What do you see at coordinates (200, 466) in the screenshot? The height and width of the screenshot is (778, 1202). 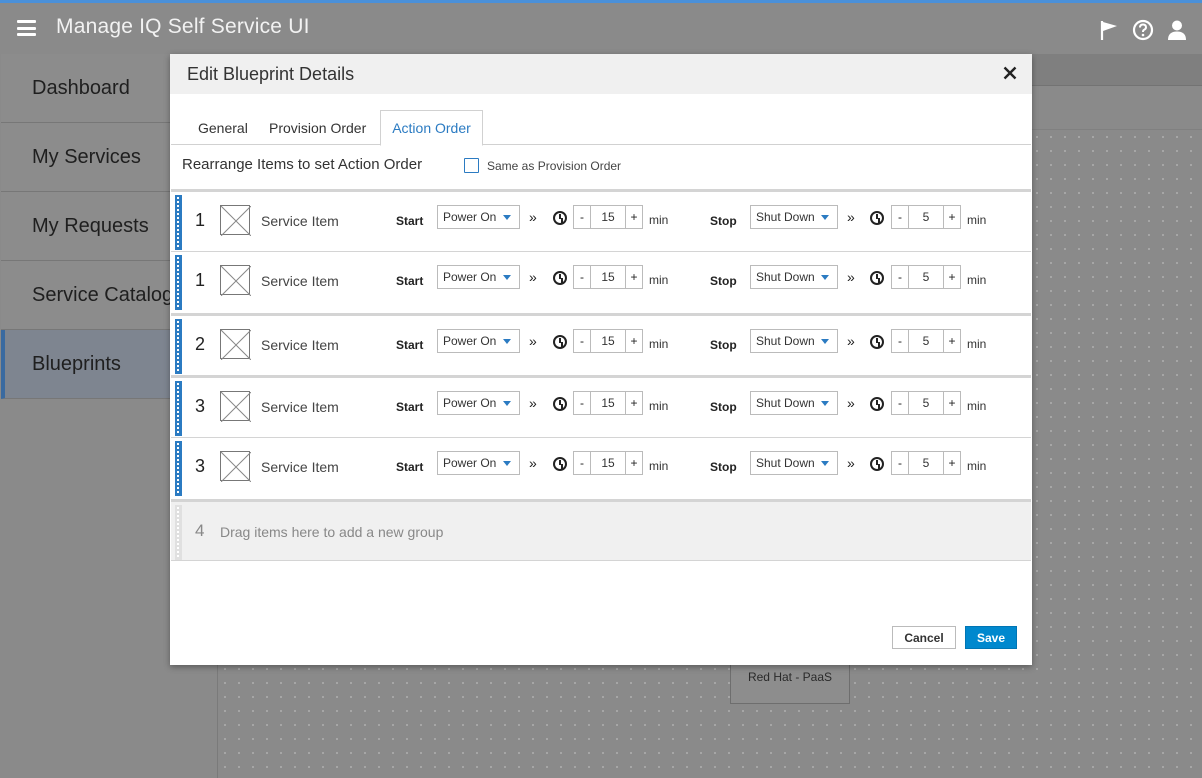 I see `group-number: 3` at bounding box center [200, 466].